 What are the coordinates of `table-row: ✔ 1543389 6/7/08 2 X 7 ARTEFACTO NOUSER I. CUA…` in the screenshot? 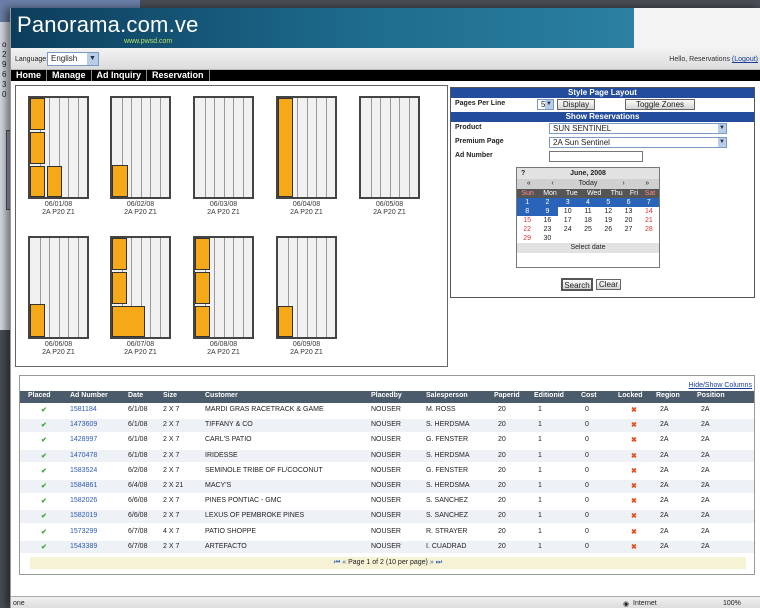 It's located at (387, 547).